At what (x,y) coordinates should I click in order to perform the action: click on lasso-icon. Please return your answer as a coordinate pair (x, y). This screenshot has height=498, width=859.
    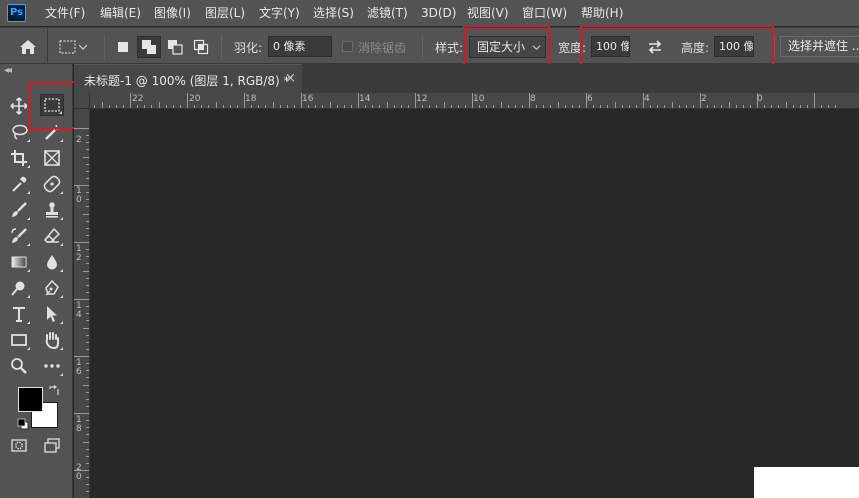
    Looking at the image, I should click on (20, 132).